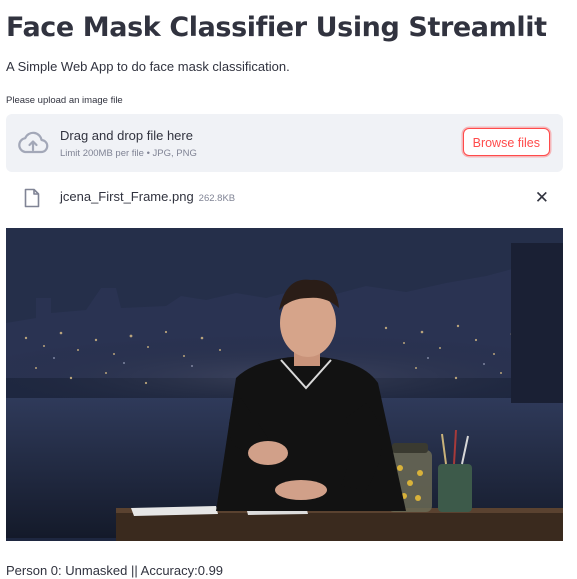 The height and width of the screenshot is (579, 577). What do you see at coordinates (217, 198) in the screenshot?
I see `file-size: 262.8KB` at bounding box center [217, 198].